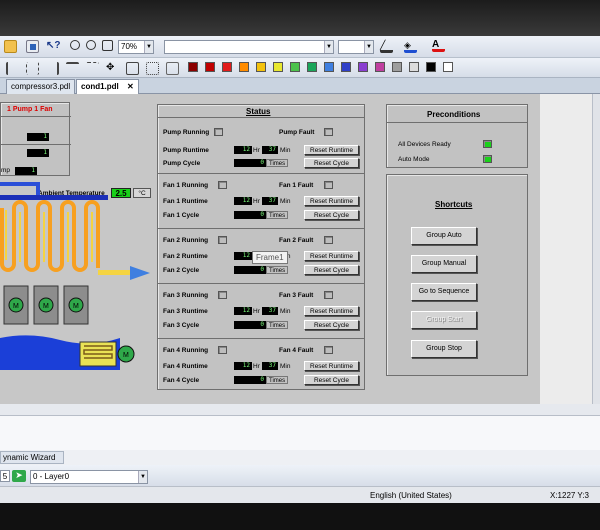 This screenshot has height=530, width=600. What do you see at coordinates (296, 185) in the screenshot?
I see `fan-fault-label: Fan 1 Fault` at bounding box center [296, 185].